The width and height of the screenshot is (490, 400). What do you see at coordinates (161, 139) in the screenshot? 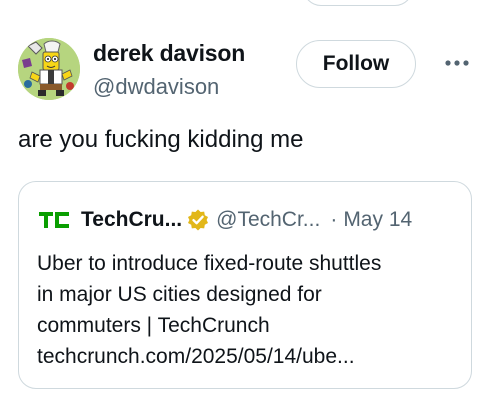
I see `post-text: are you fucking kidding me` at bounding box center [161, 139].